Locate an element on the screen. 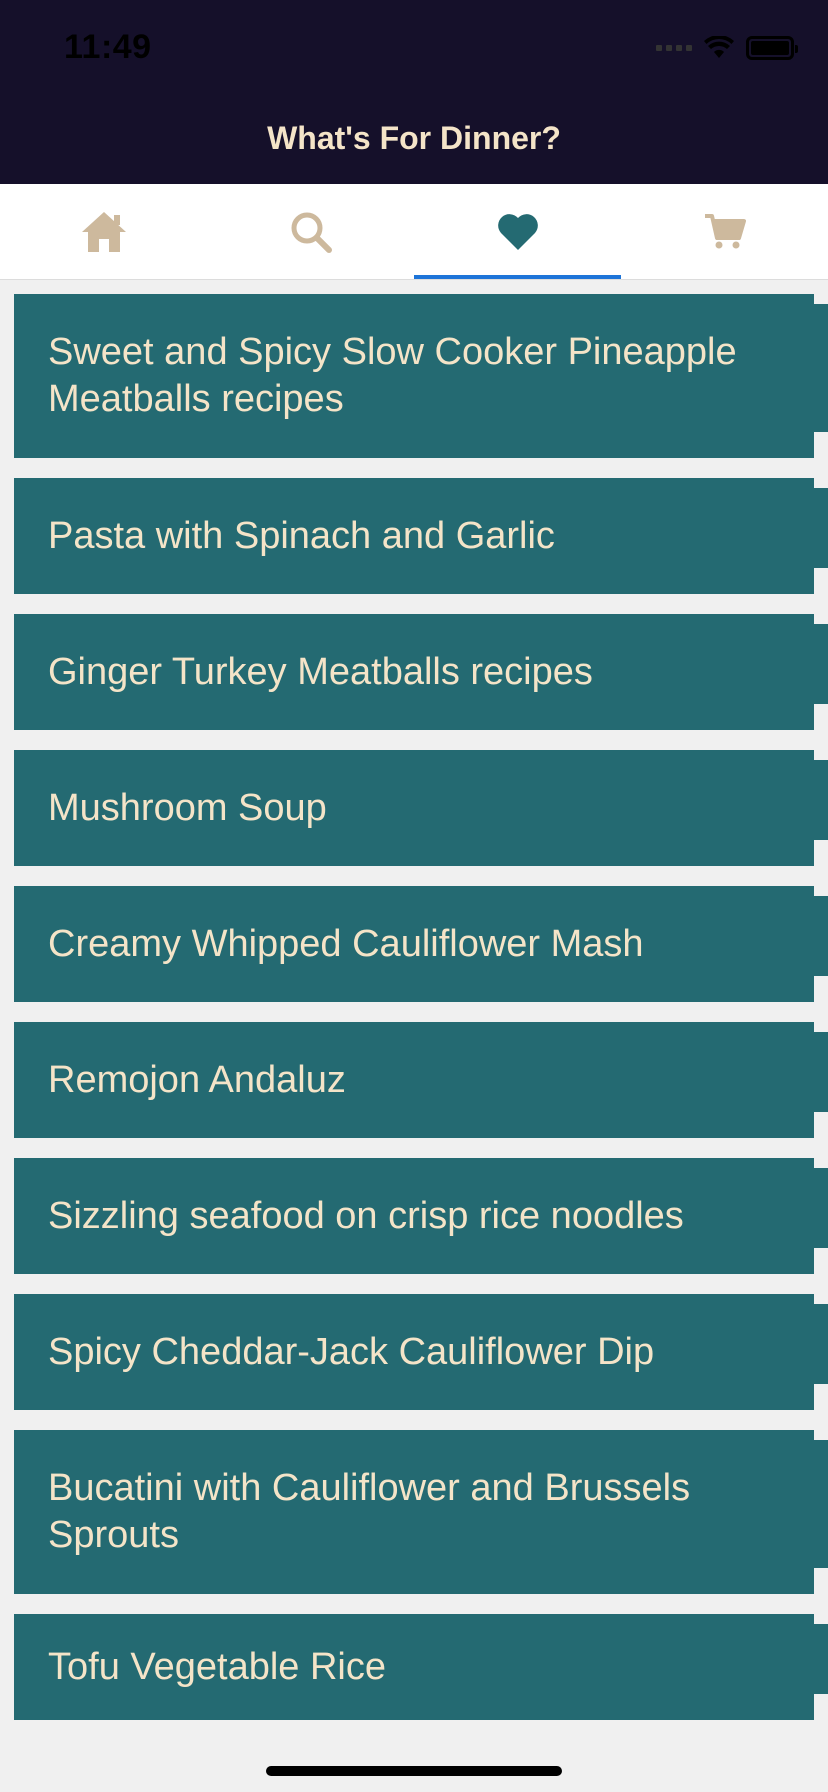  status-icons is located at coordinates (727, 48).